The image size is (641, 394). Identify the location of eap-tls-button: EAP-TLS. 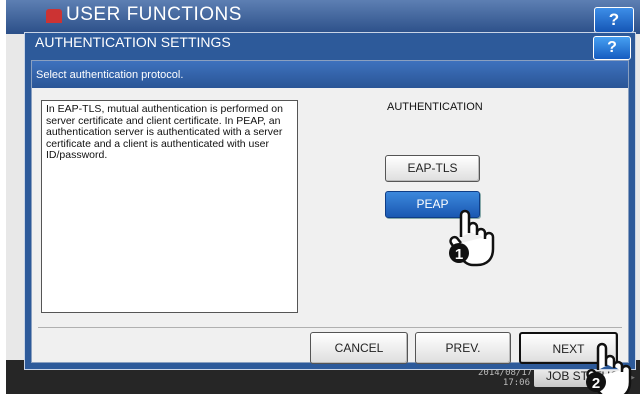
(432, 168).